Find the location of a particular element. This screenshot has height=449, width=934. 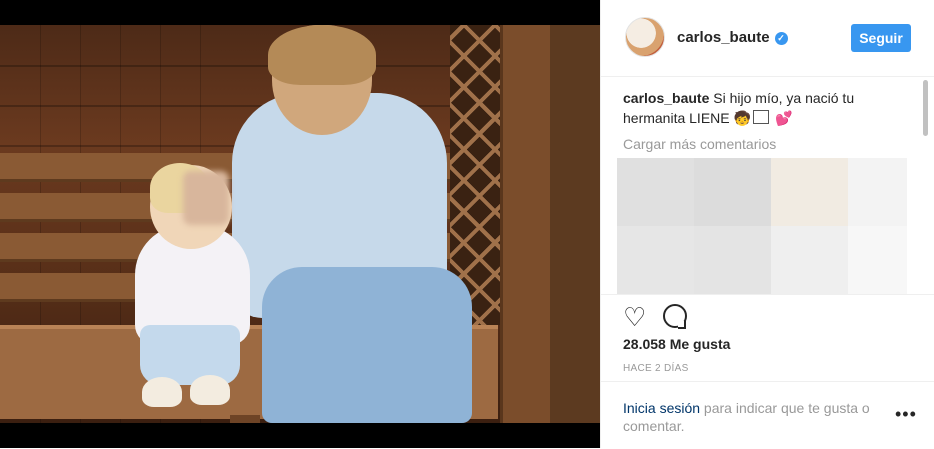

man-hair is located at coordinates (322, 55).